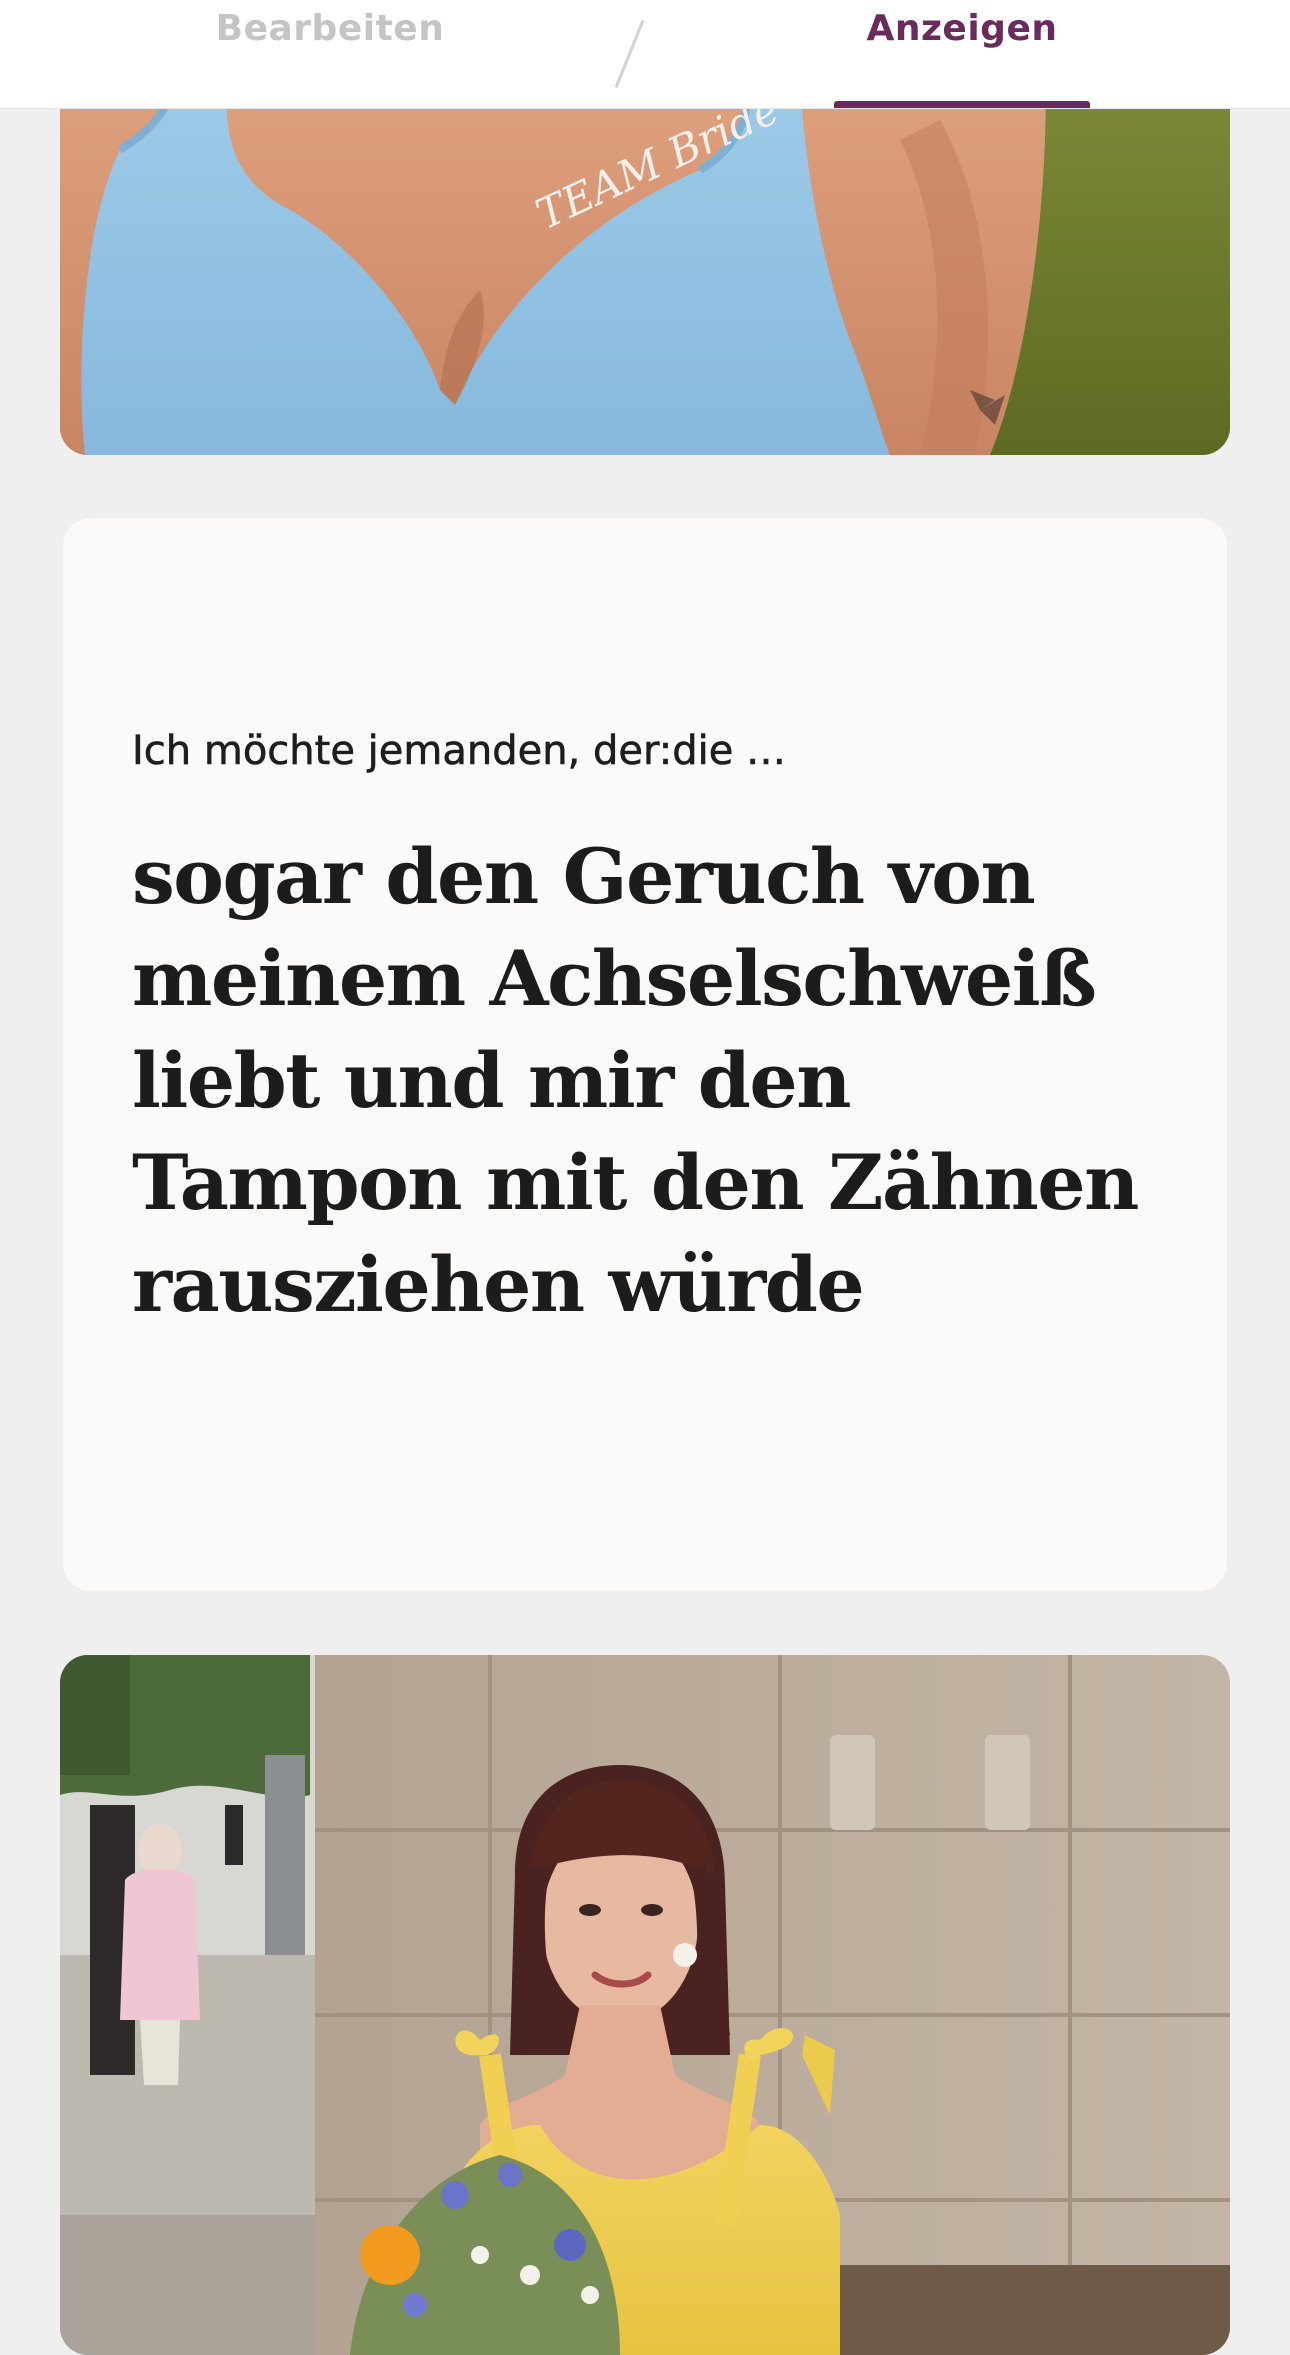 This screenshot has width=1290, height=2355. I want to click on tab-show: Anzeigen, so click(962, 54).